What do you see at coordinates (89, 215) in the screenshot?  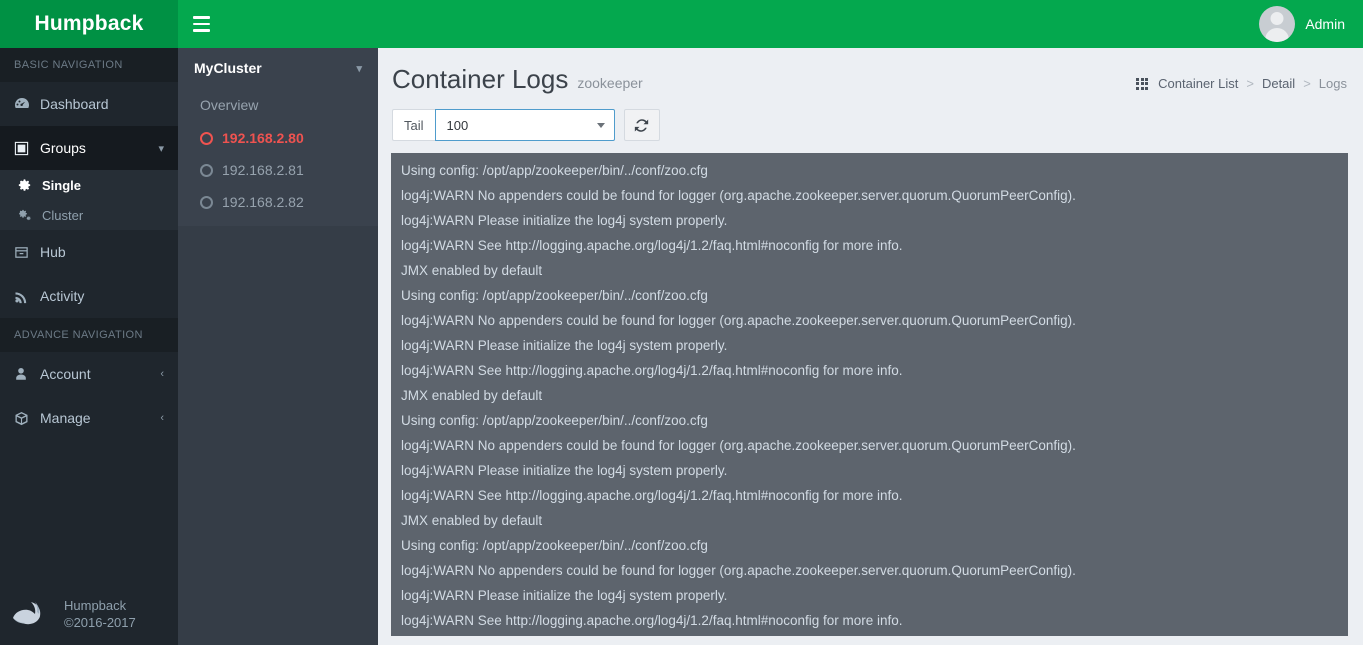 I see `sidebar-item-cluster: Cluster` at bounding box center [89, 215].